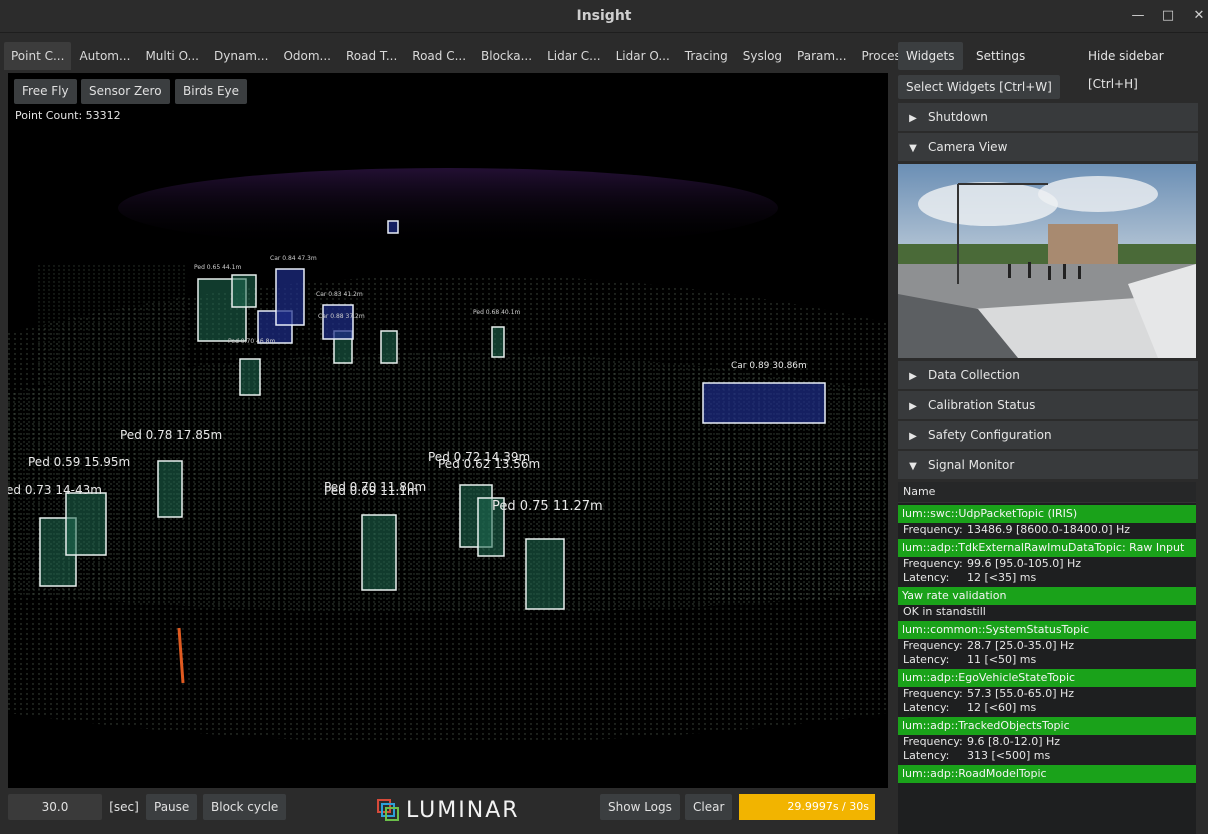  Describe the element at coordinates (1048, 117) in the screenshot. I see `section-shutdown: ▶ Shutdown` at that location.